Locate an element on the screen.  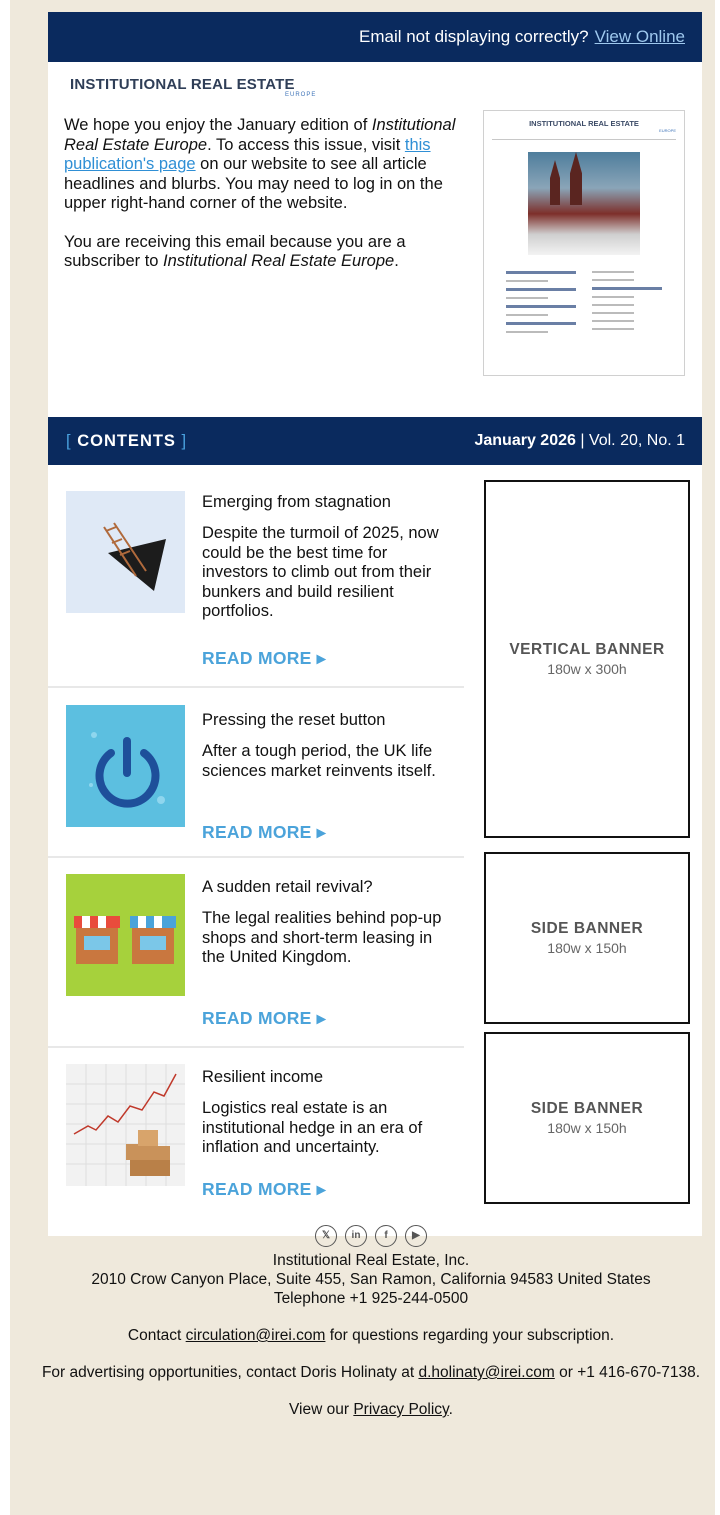
logo-subtitle: EUROPE is located at coordinates (301, 95).